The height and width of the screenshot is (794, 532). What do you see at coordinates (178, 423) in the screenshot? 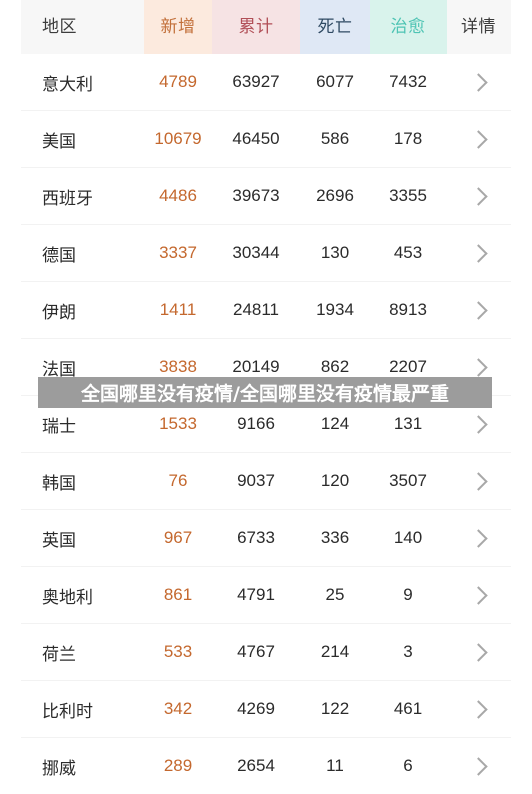
I see `cell-new: 1533` at bounding box center [178, 423].